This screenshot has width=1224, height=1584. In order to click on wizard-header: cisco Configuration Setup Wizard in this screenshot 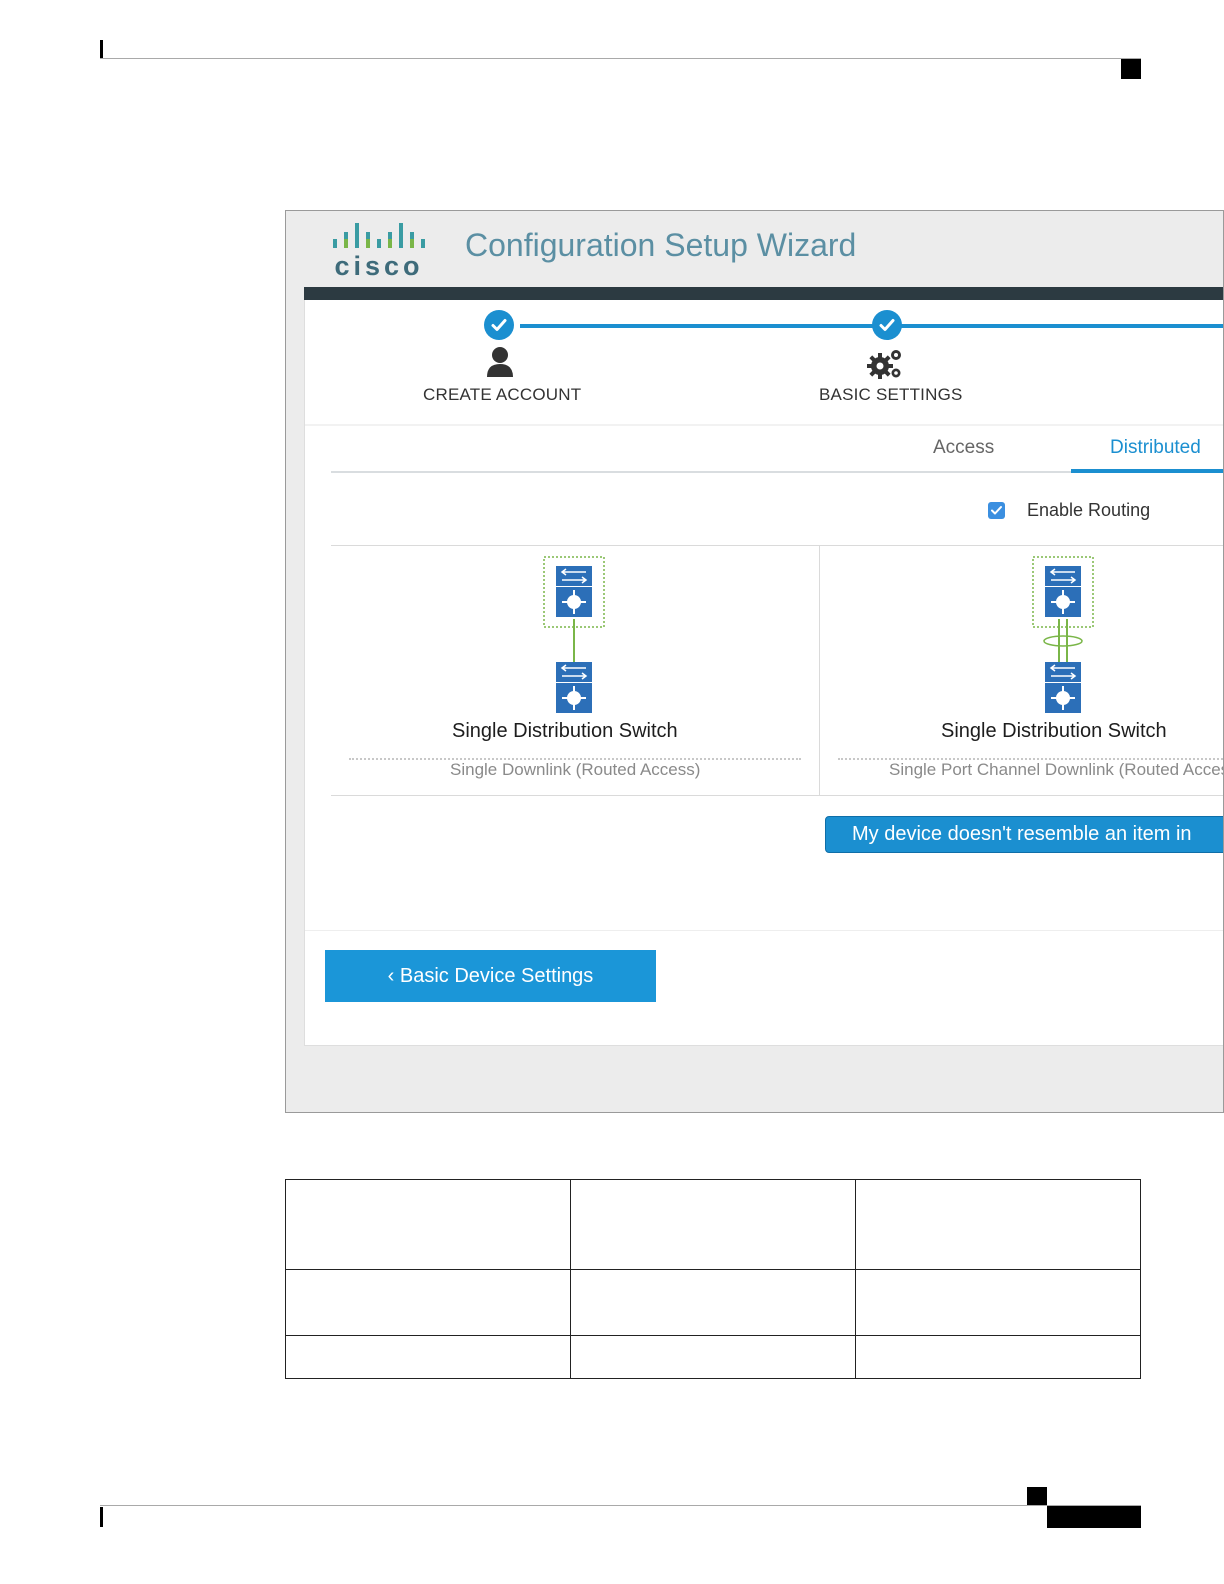, I will do `click(754, 249)`.